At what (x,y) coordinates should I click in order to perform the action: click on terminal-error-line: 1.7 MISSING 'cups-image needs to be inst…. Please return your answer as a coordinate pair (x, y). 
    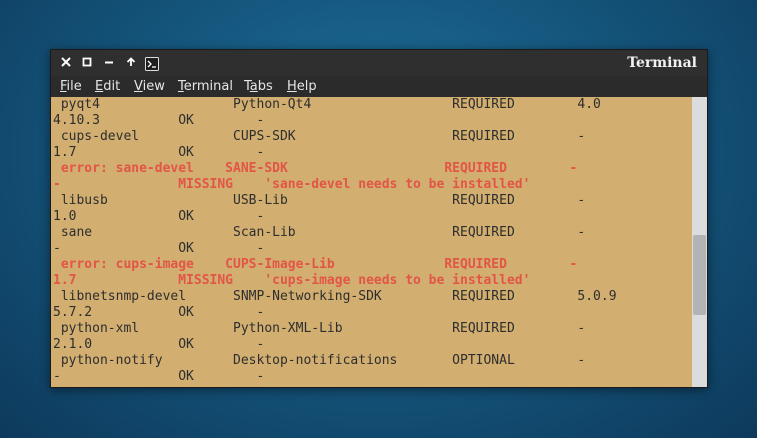
    Looking at the image, I should click on (292, 280).